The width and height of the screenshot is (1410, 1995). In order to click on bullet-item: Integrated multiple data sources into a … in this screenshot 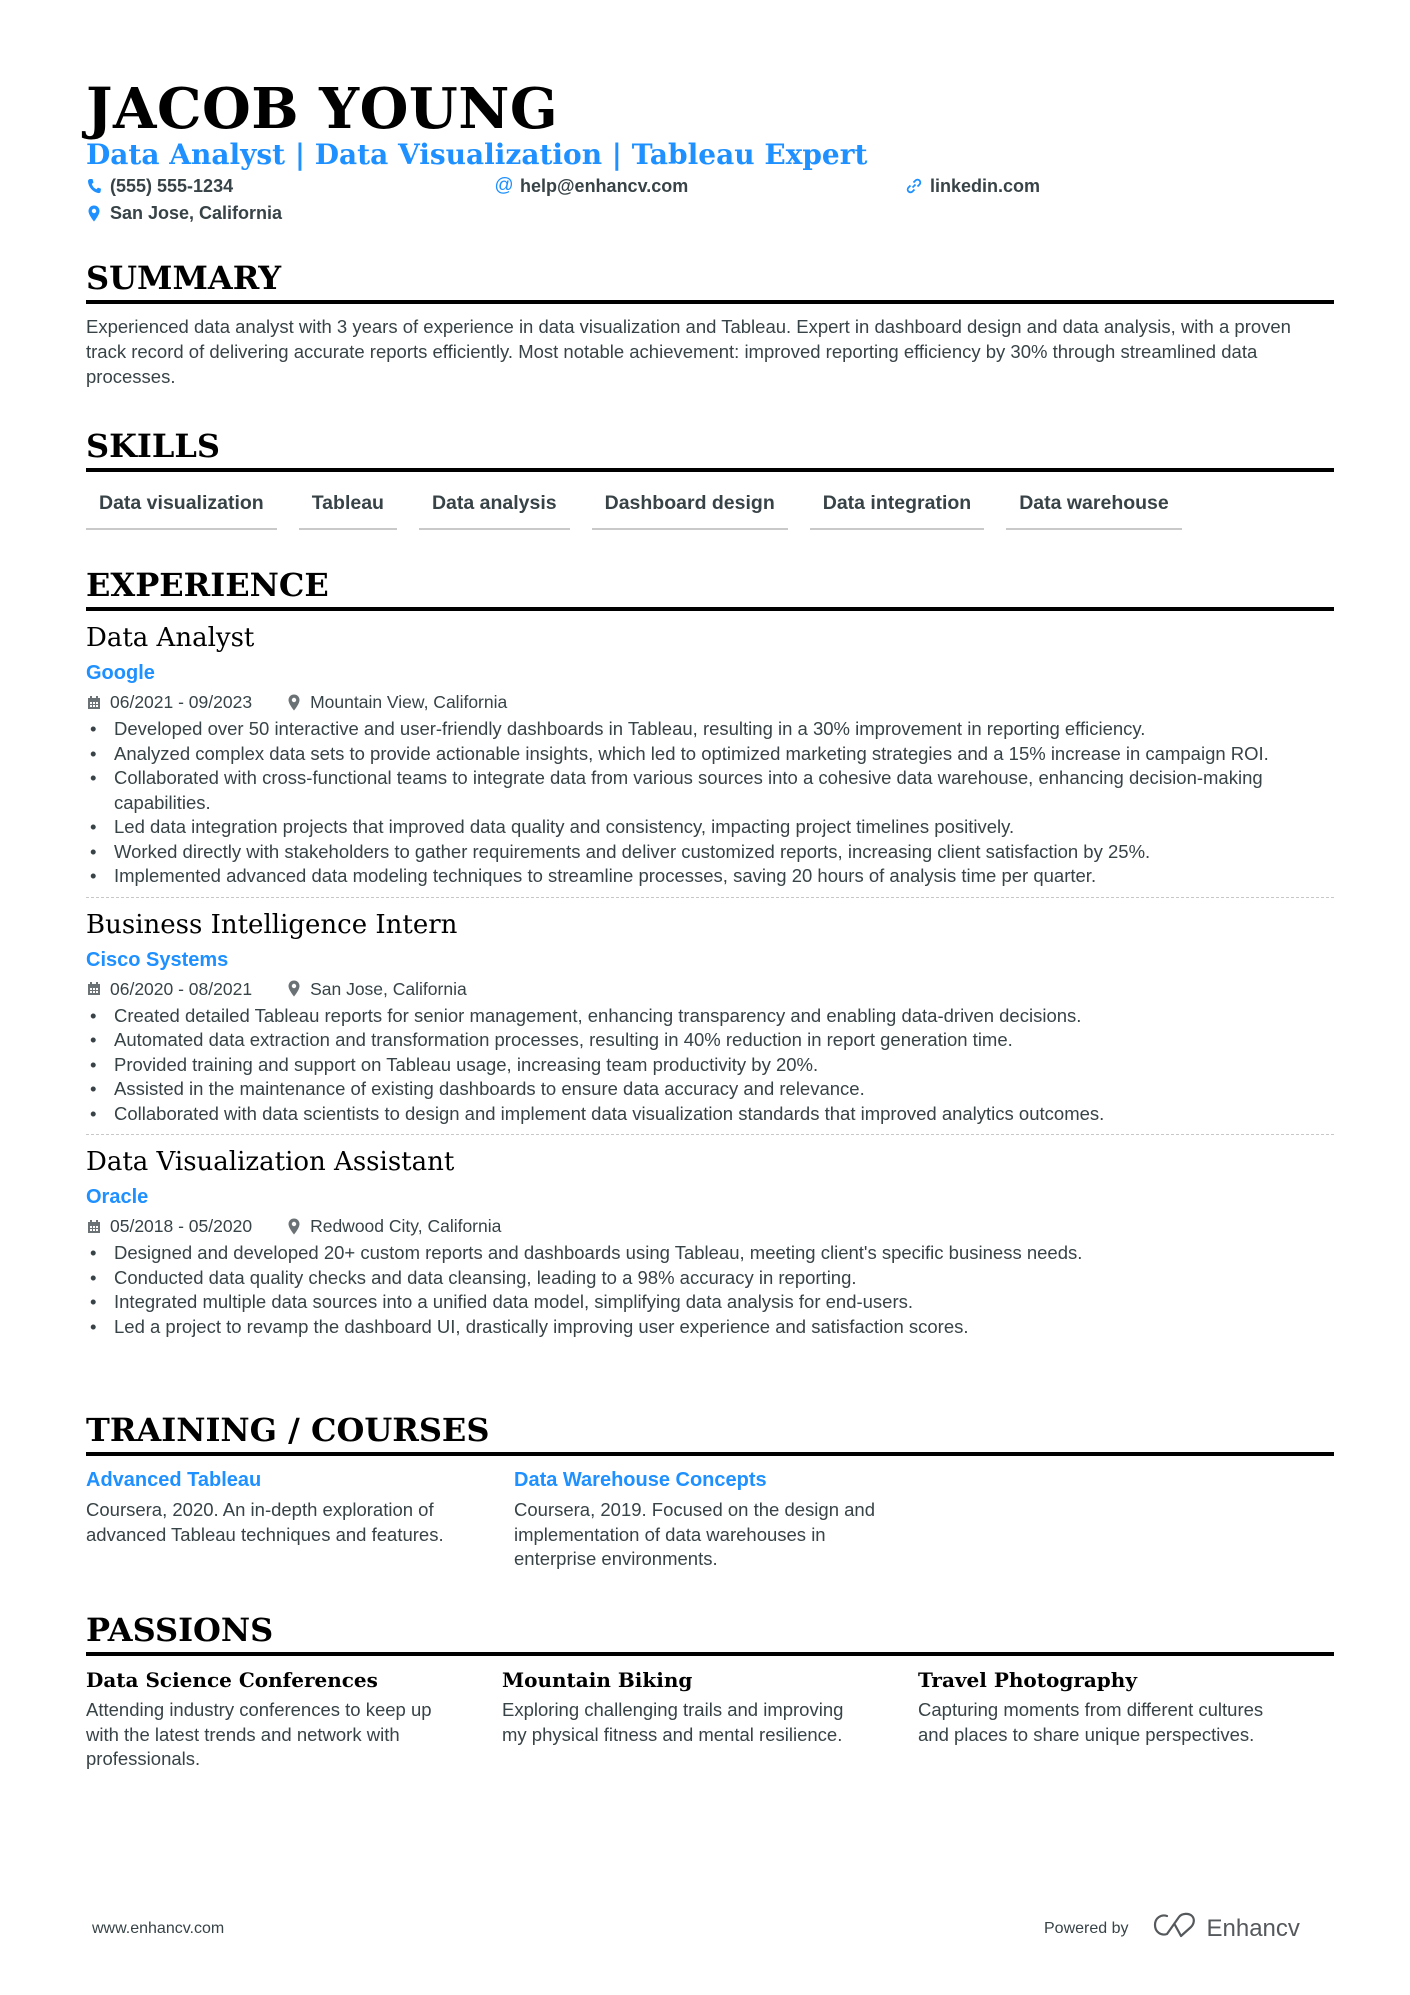, I will do `click(710, 1302)`.